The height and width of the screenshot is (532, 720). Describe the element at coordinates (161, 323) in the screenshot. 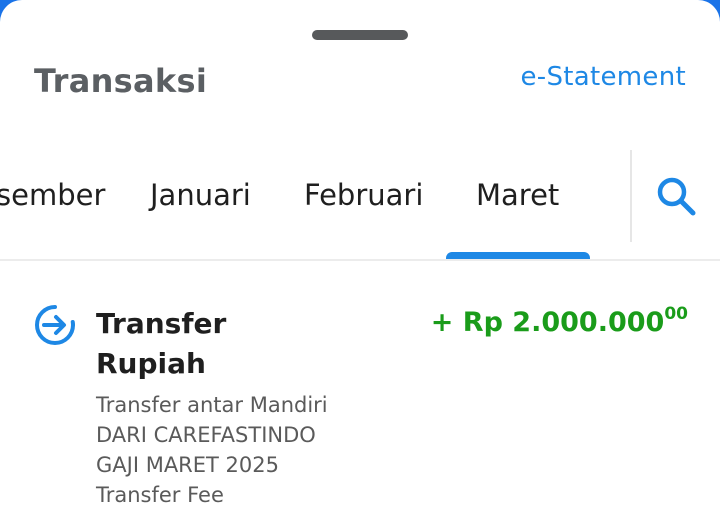

I see `transaction-title-line1: Transfer` at that location.